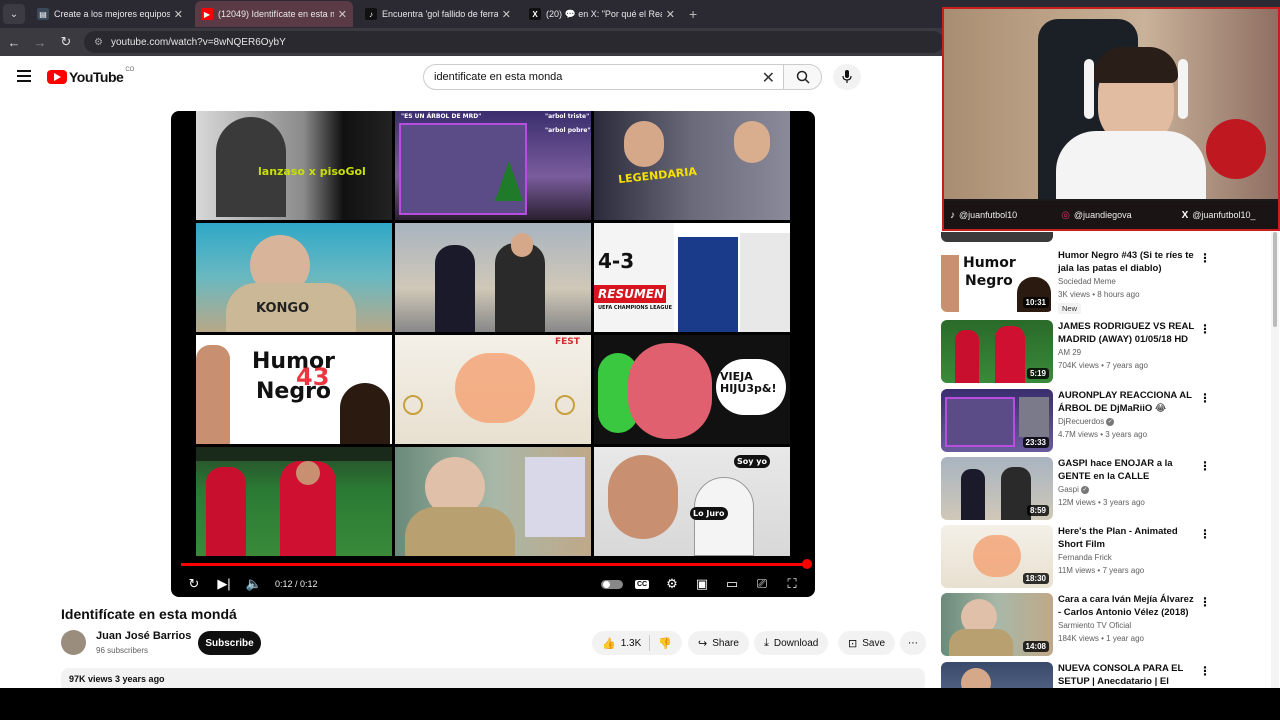 Image resolution: width=1280 pixels, height=720 pixels. What do you see at coordinates (1224, 215) in the screenshot?
I see `social-handle: @juanfutbol10_` at bounding box center [1224, 215].